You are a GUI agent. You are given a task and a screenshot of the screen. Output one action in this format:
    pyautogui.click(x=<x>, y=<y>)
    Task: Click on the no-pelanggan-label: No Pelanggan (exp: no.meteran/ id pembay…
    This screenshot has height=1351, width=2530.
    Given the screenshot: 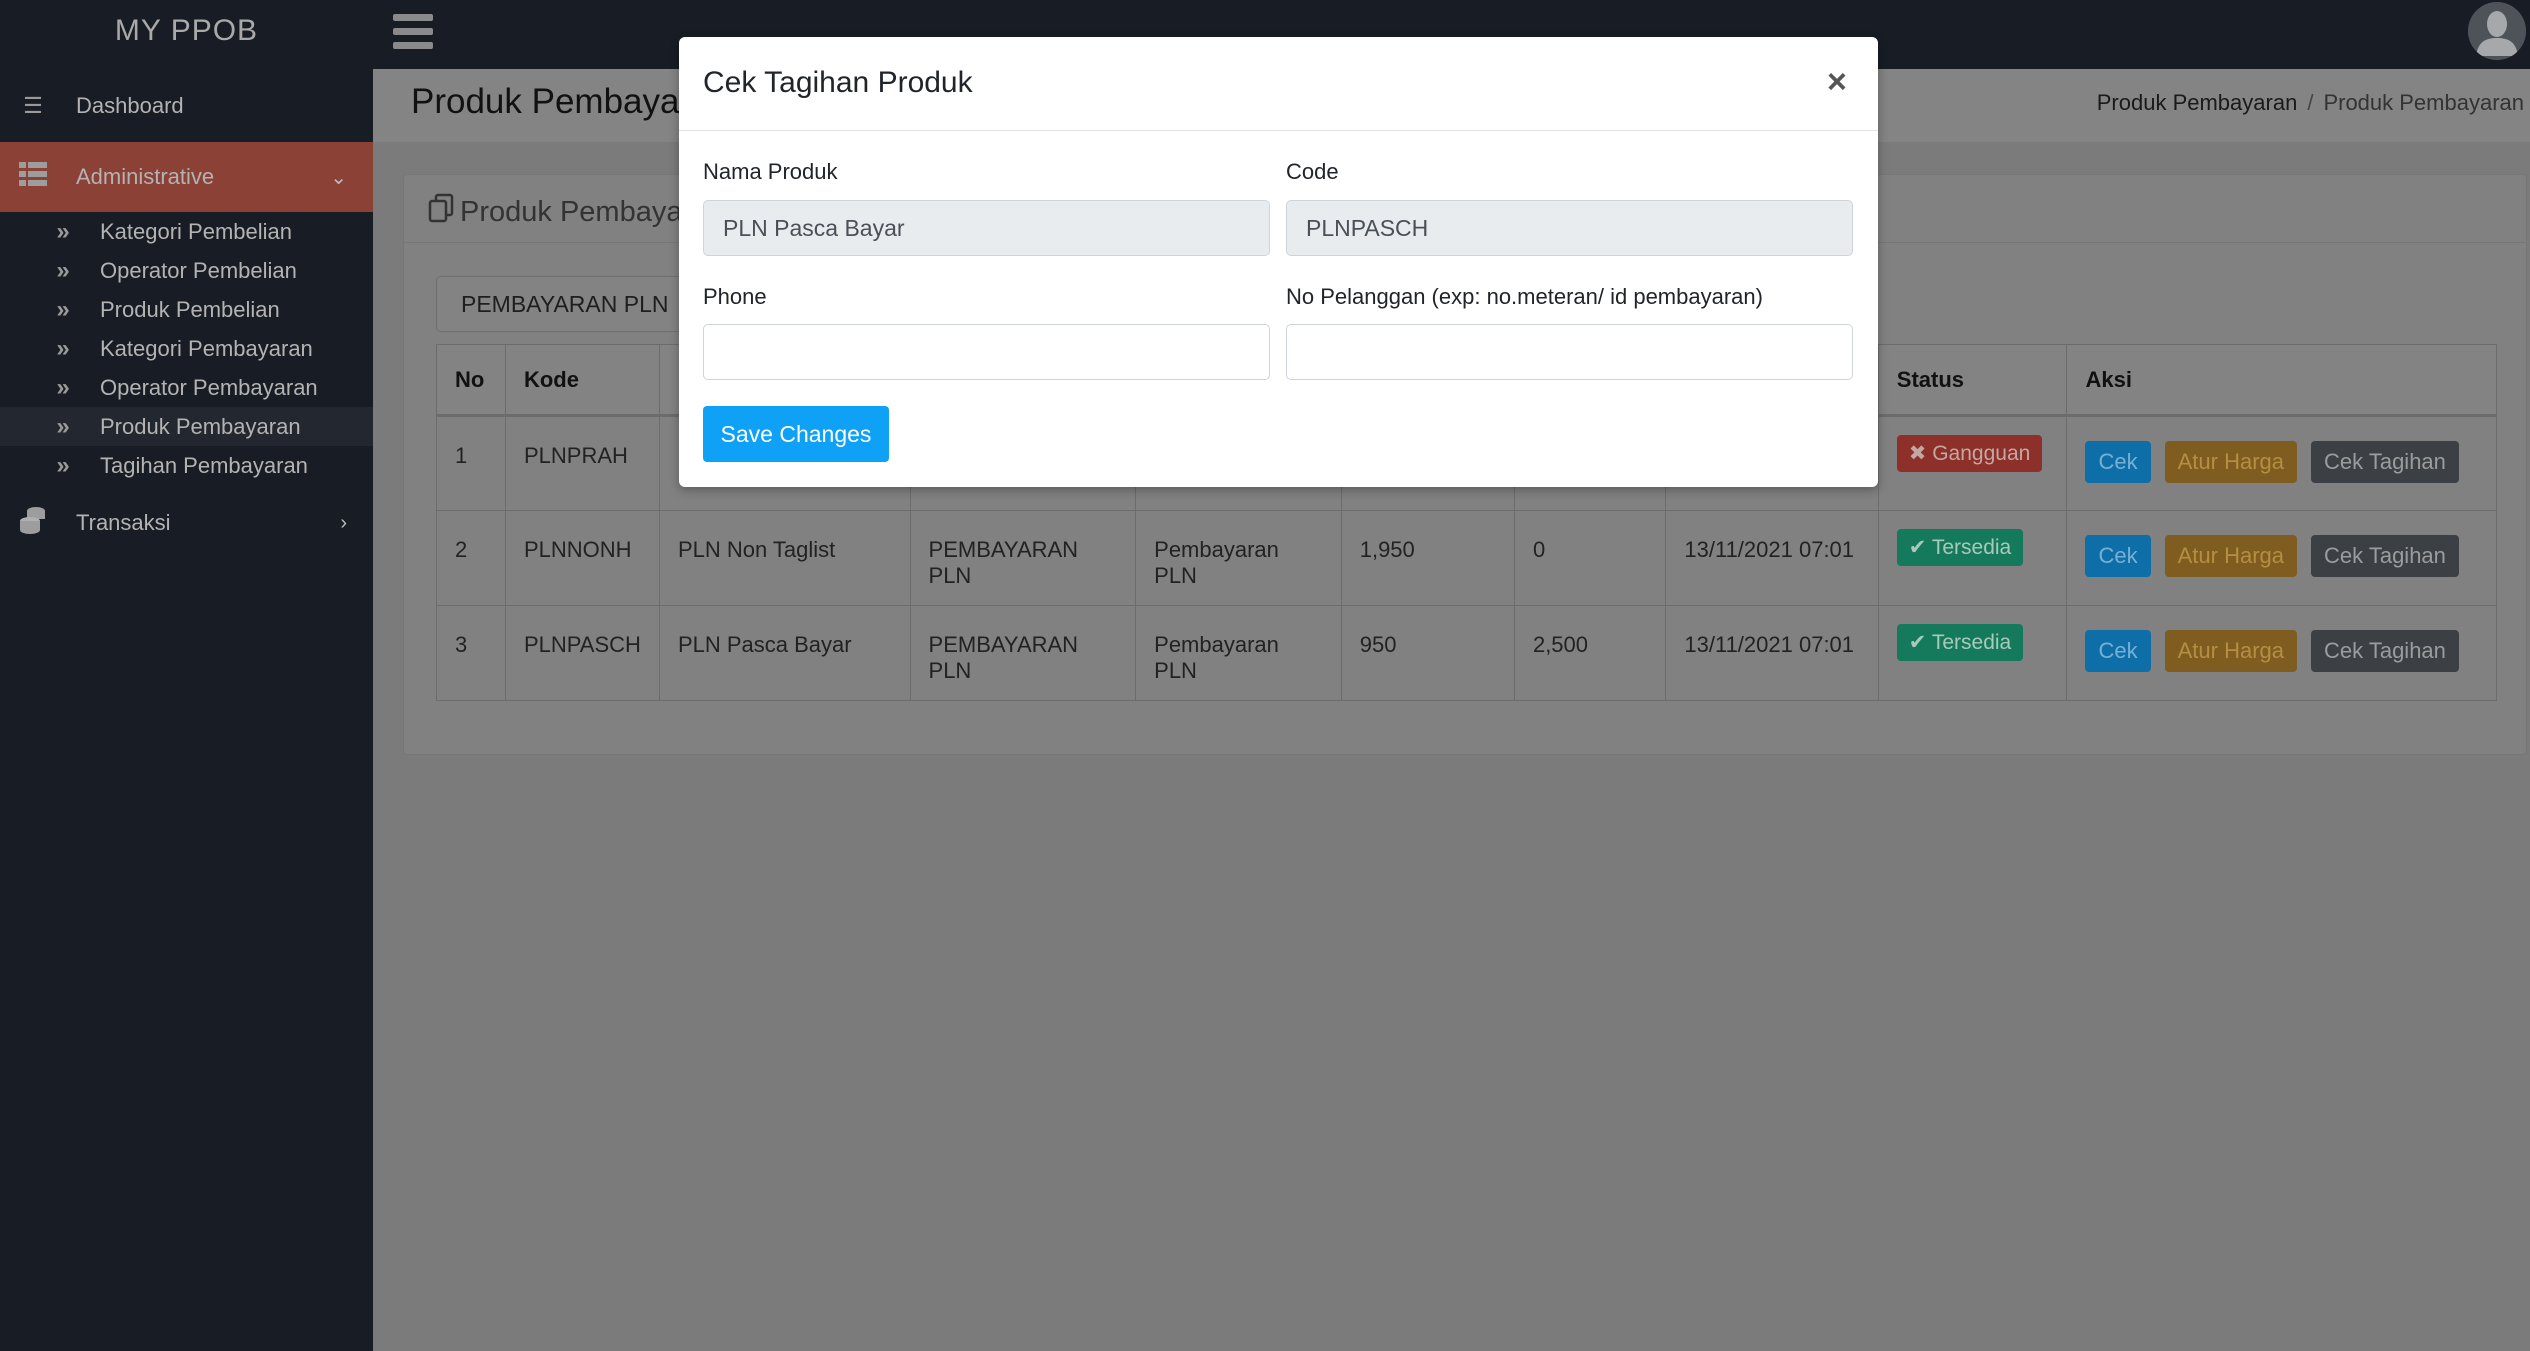 What is the action you would take?
    pyautogui.click(x=1524, y=296)
    